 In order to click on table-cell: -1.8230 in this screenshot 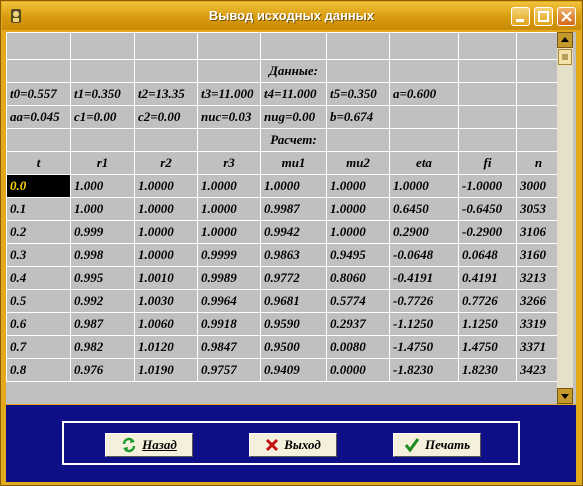, I will do `click(424, 370)`.